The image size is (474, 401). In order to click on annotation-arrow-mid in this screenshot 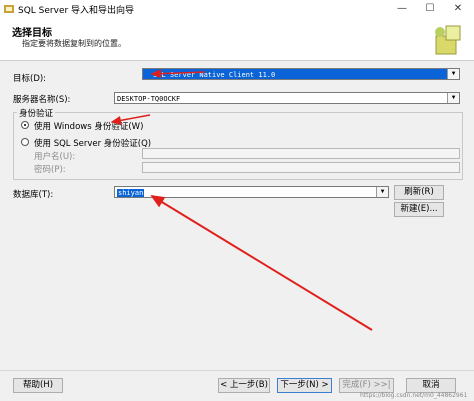, I will do `click(130, 119)`.